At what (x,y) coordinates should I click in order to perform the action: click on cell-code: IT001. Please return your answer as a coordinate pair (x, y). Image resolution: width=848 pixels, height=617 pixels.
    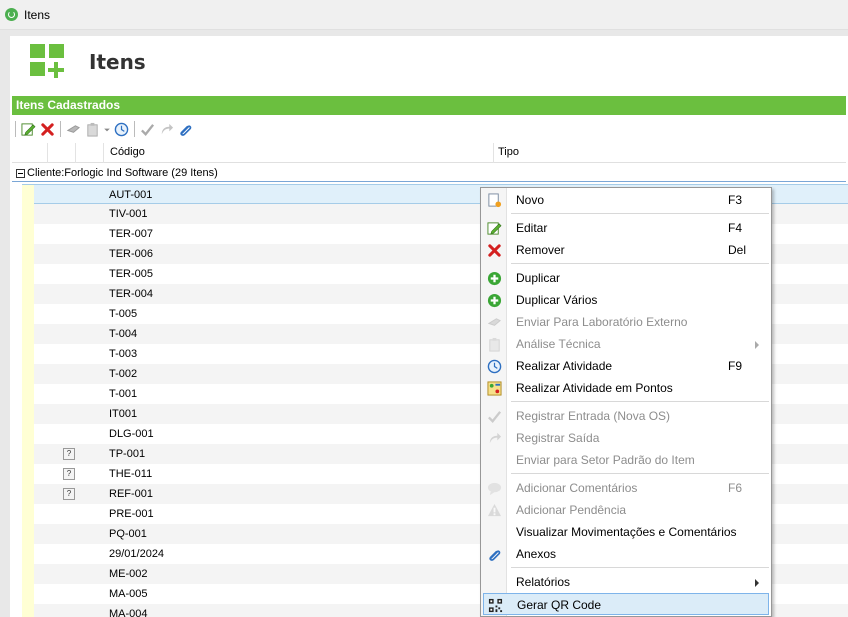
    Looking at the image, I should click on (123, 414).